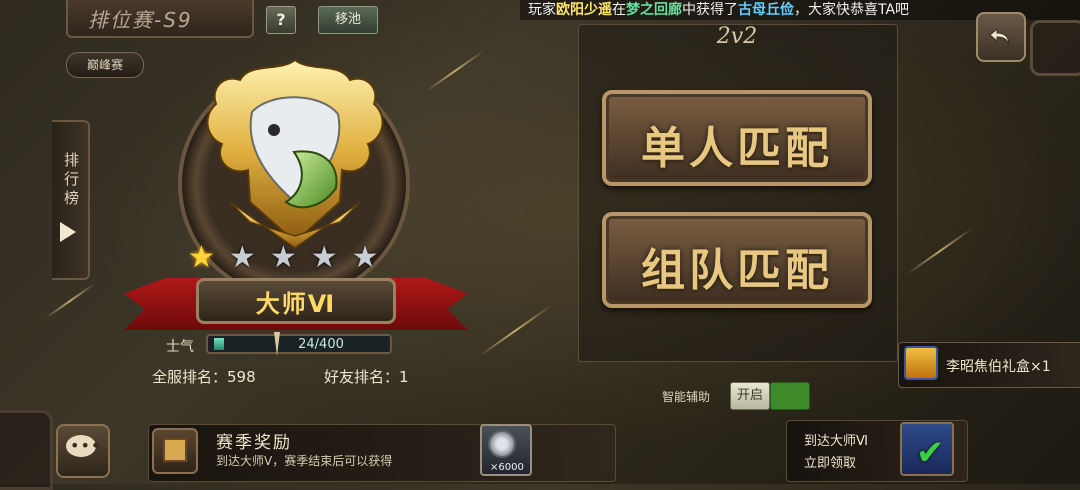 The width and height of the screenshot is (1080, 490). Describe the element at coordinates (686, 397) in the screenshot. I see `smart-assist-label: 智能辅助` at that location.